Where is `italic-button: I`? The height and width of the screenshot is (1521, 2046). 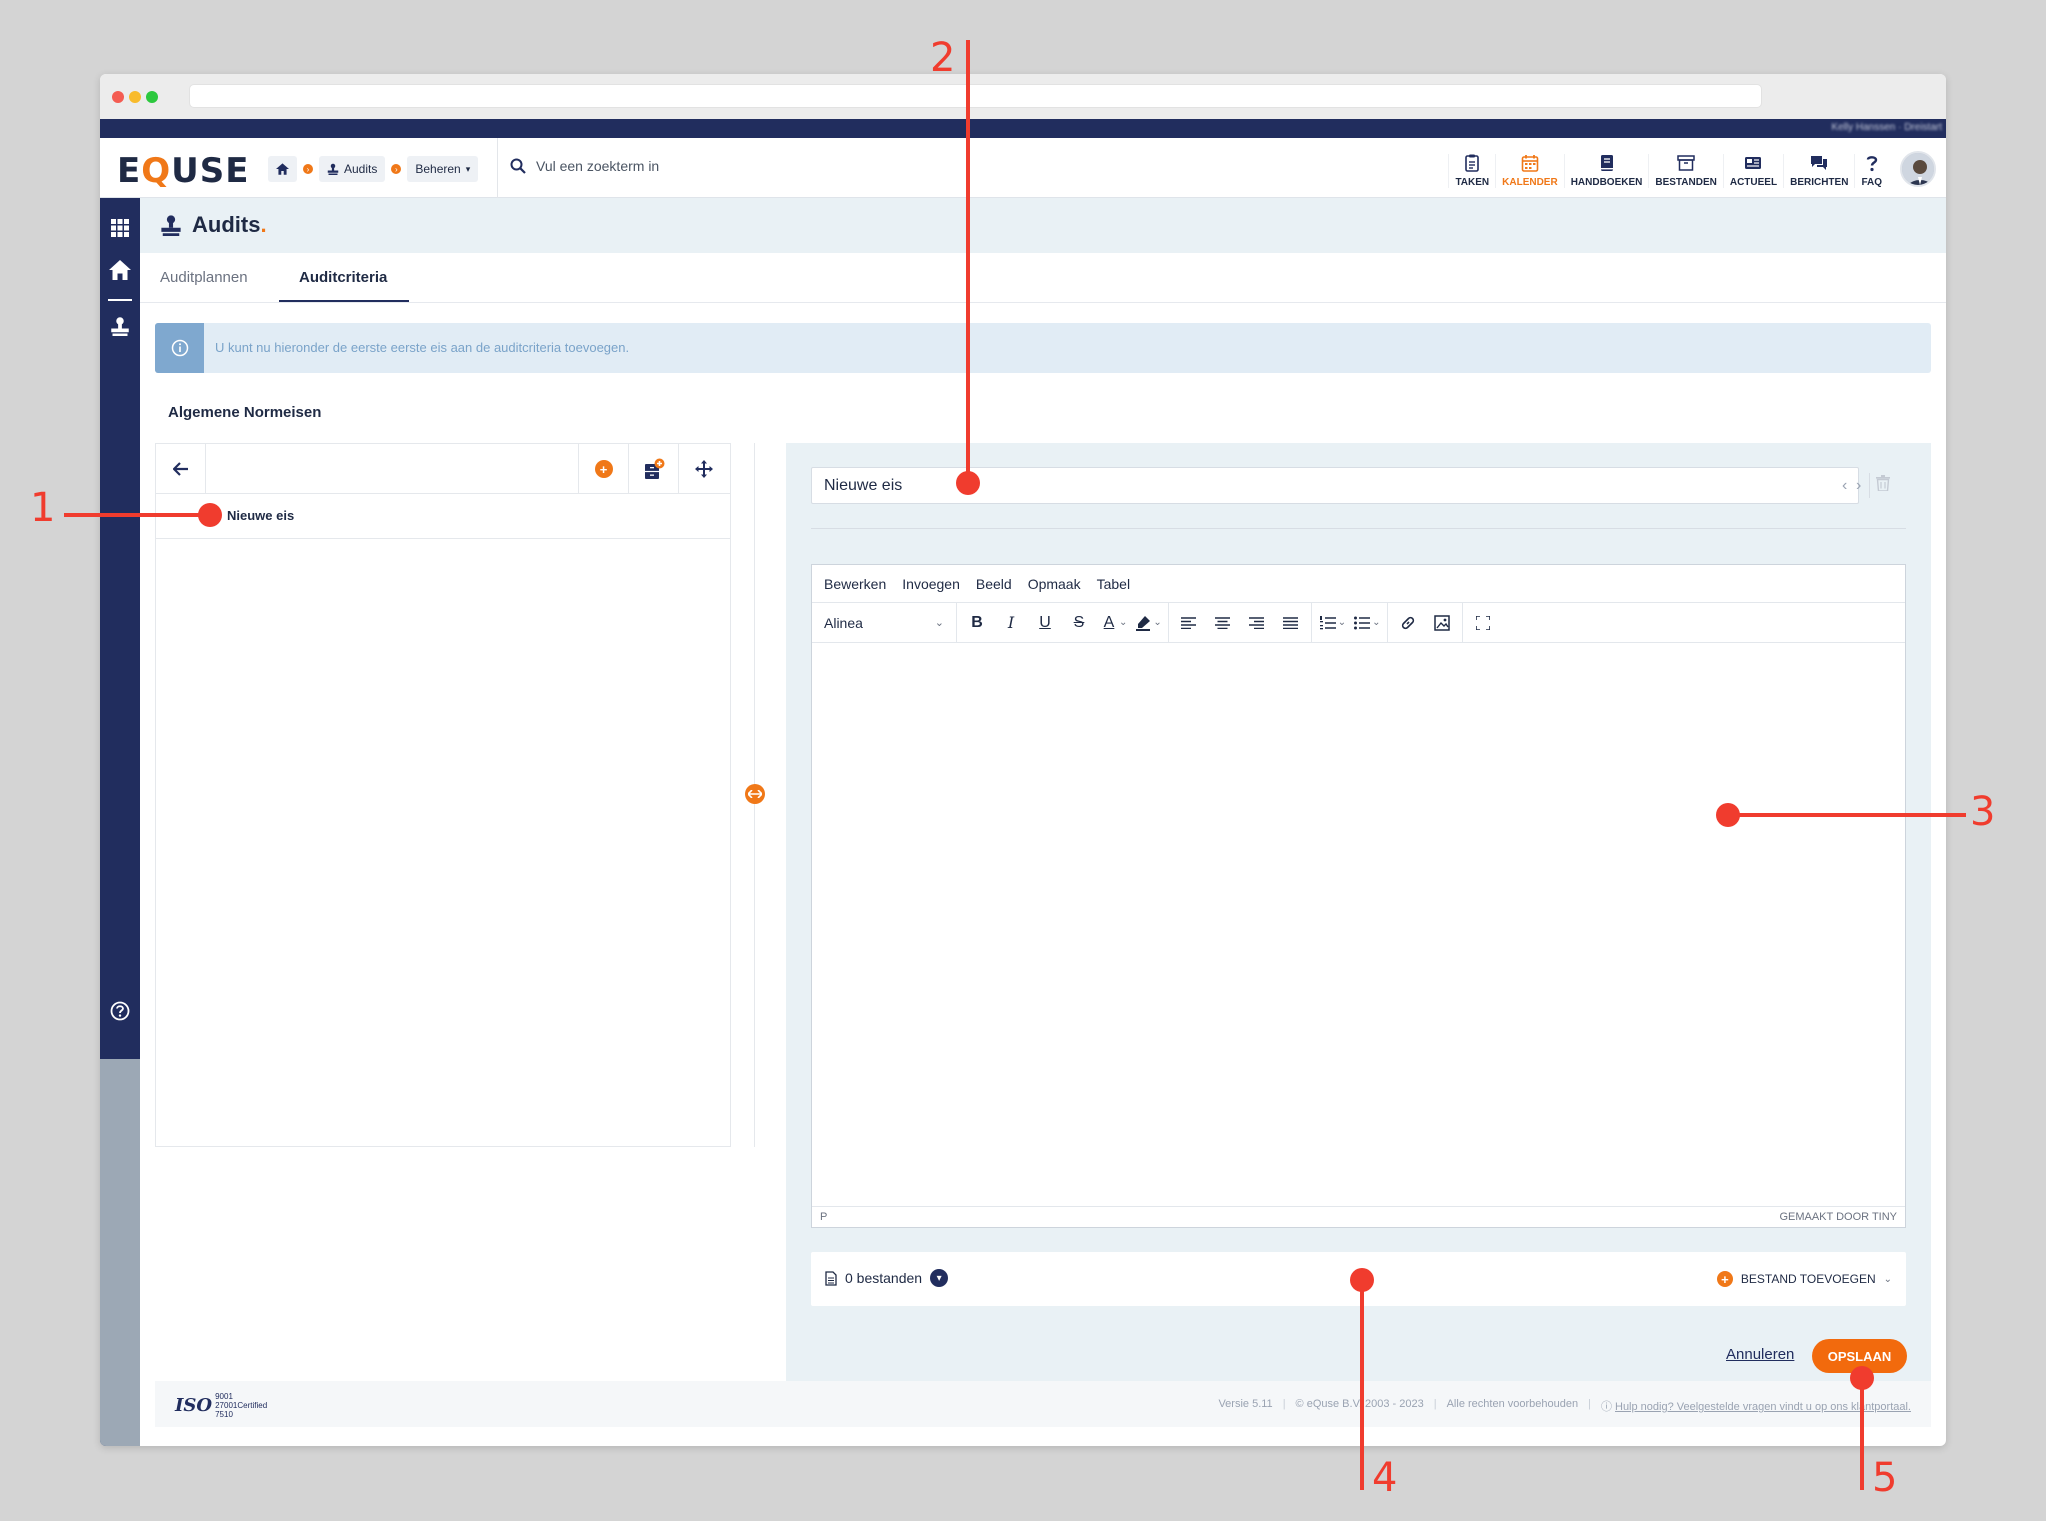 italic-button: I is located at coordinates (1011, 623).